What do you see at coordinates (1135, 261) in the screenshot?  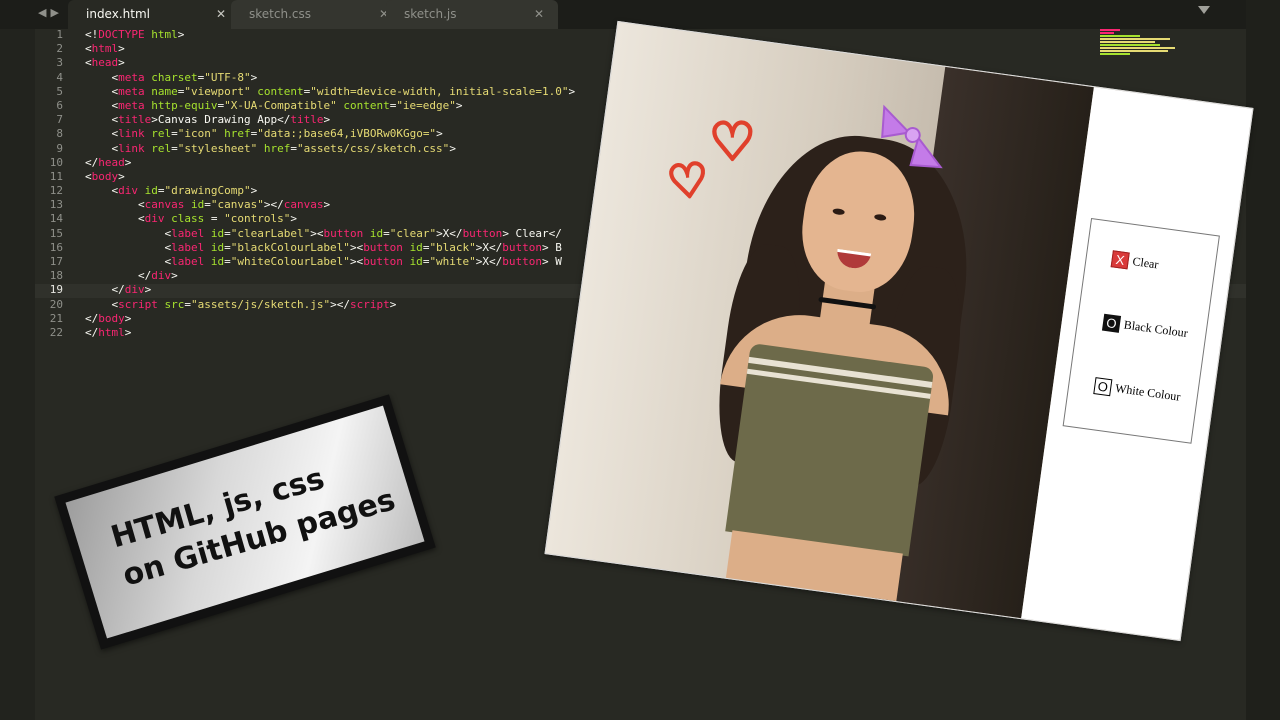 I see `clear-control: X Clear` at bounding box center [1135, 261].